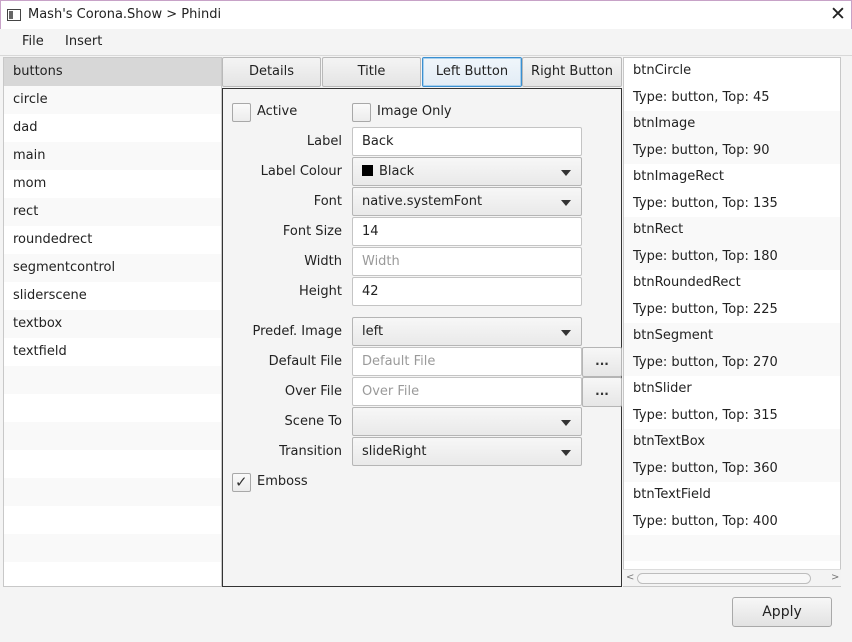  I want to click on scene-item-roundedrect: roundedrect, so click(112, 240).